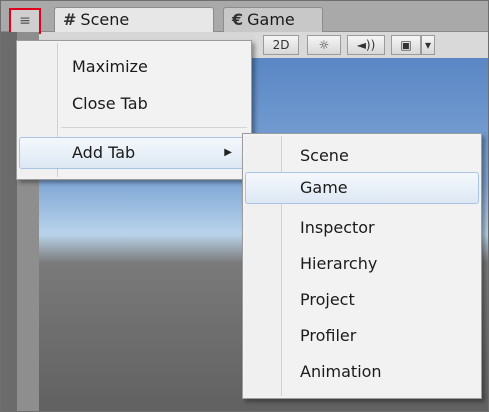 The image size is (489, 412). Describe the element at coordinates (134, 67) in the screenshot. I see `menu-item-maximize: Maximize` at that location.